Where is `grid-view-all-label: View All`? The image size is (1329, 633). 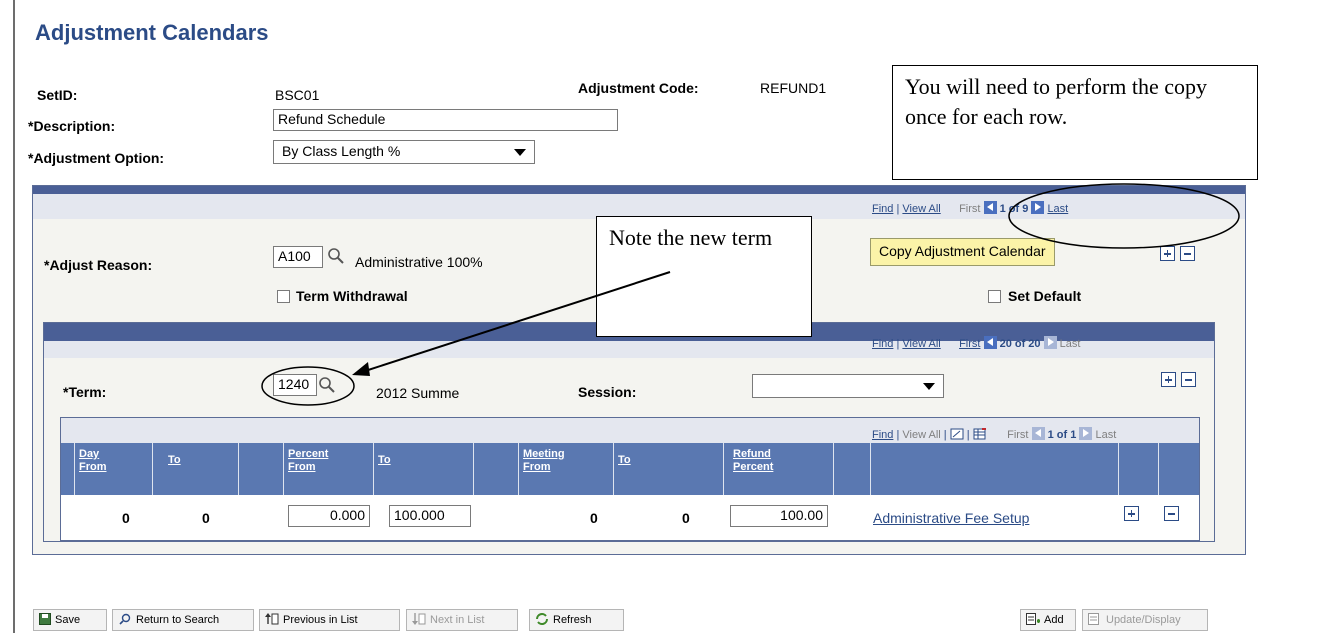 grid-view-all-label: View All is located at coordinates (921, 435).